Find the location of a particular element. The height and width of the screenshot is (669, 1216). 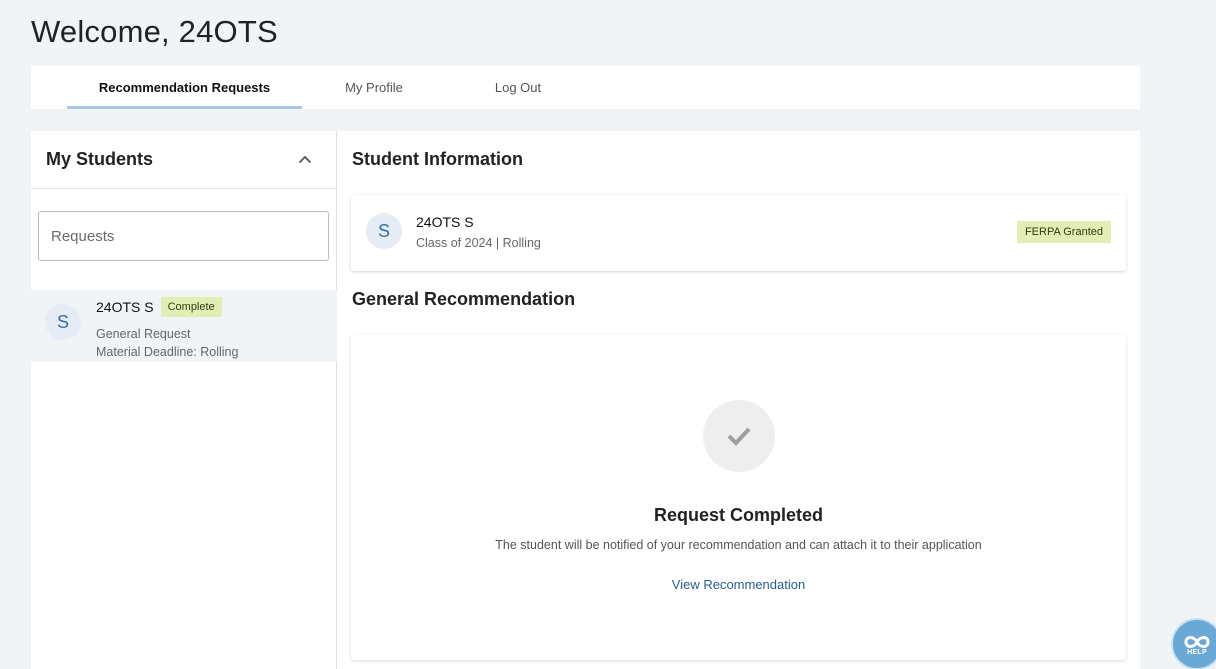

material-deadline: Material Deadline: Rolling is located at coordinates (167, 352).